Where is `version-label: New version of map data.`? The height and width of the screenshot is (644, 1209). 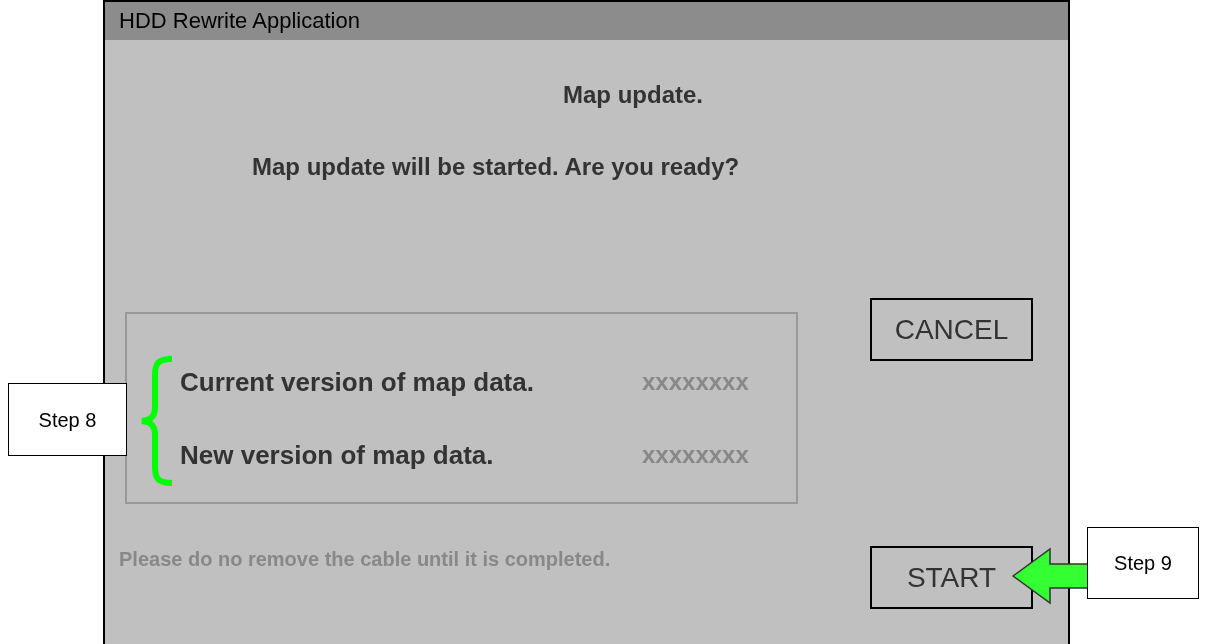
version-label: New version of map data. is located at coordinates (337, 455).